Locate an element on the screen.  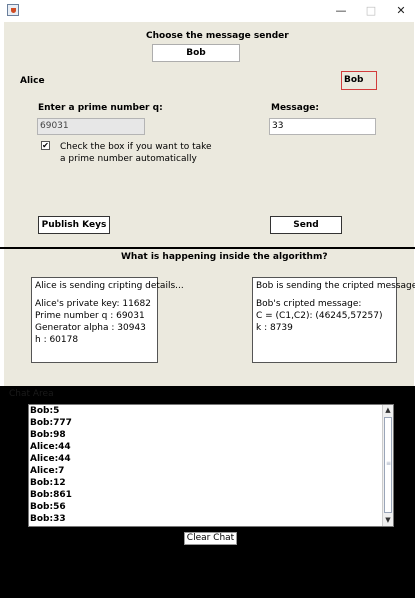
chat-message: Bob:33 is located at coordinates (48, 519).